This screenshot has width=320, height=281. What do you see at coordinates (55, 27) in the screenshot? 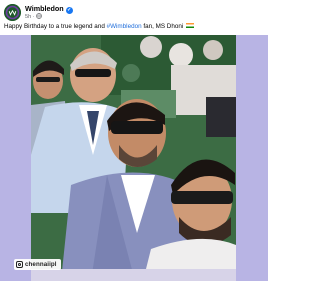
I see `caption-text-start: Happy Birthday to a true legend and` at bounding box center [55, 27].